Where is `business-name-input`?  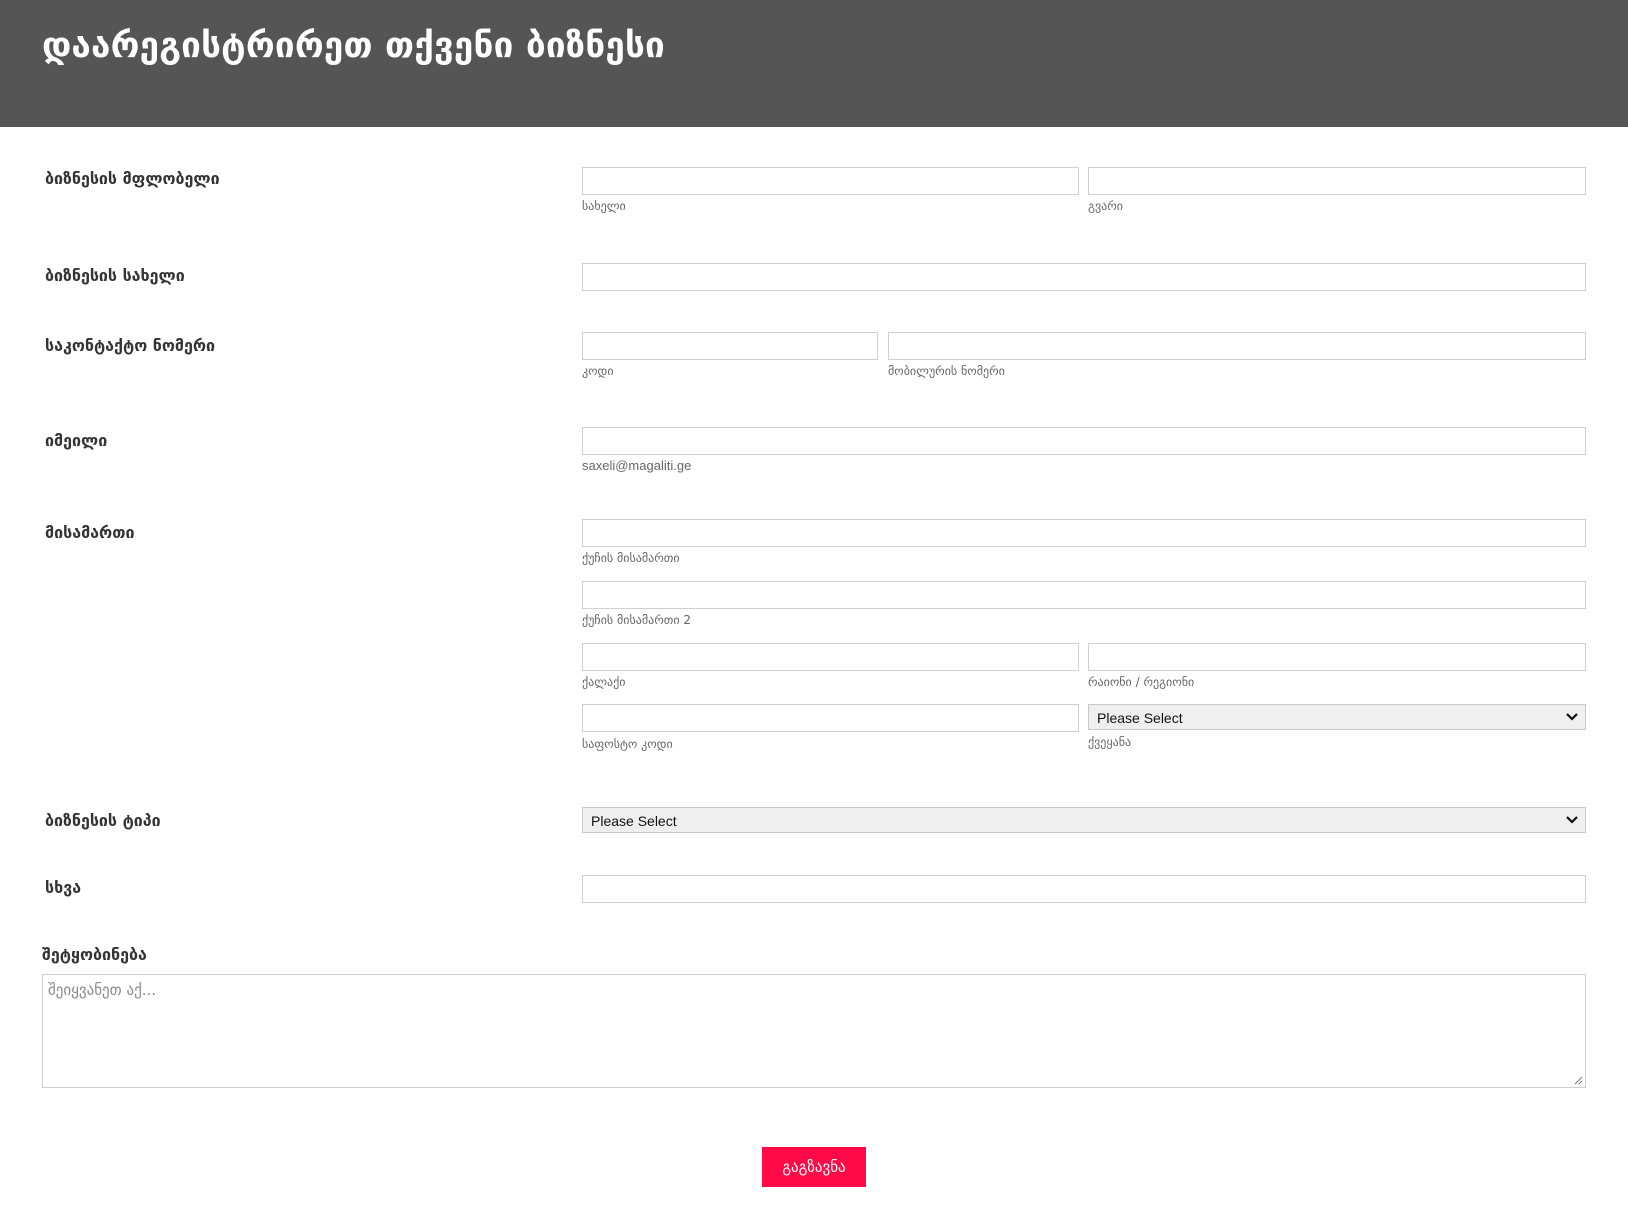 business-name-input is located at coordinates (1084, 277).